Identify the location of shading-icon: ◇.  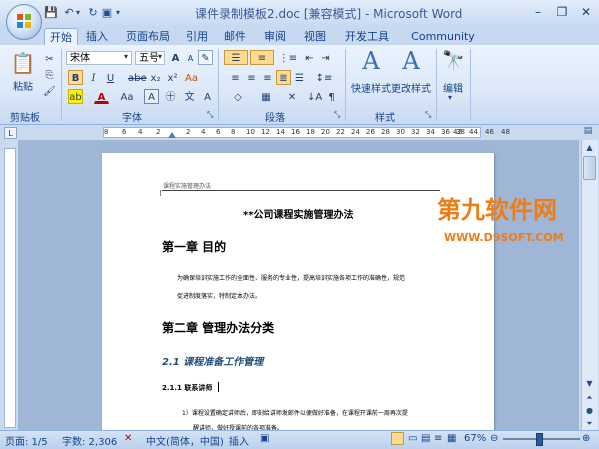
(238, 96).